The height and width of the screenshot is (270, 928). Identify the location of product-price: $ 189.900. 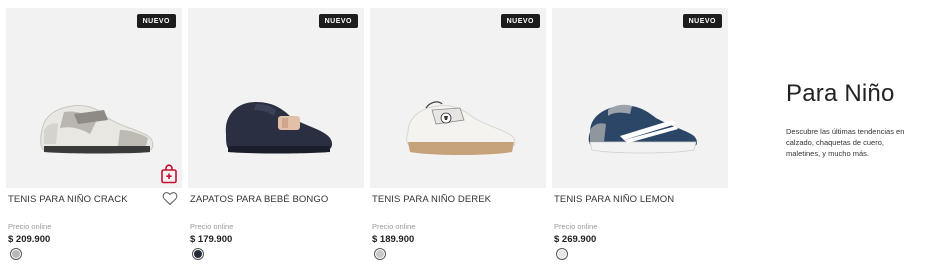
(393, 239).